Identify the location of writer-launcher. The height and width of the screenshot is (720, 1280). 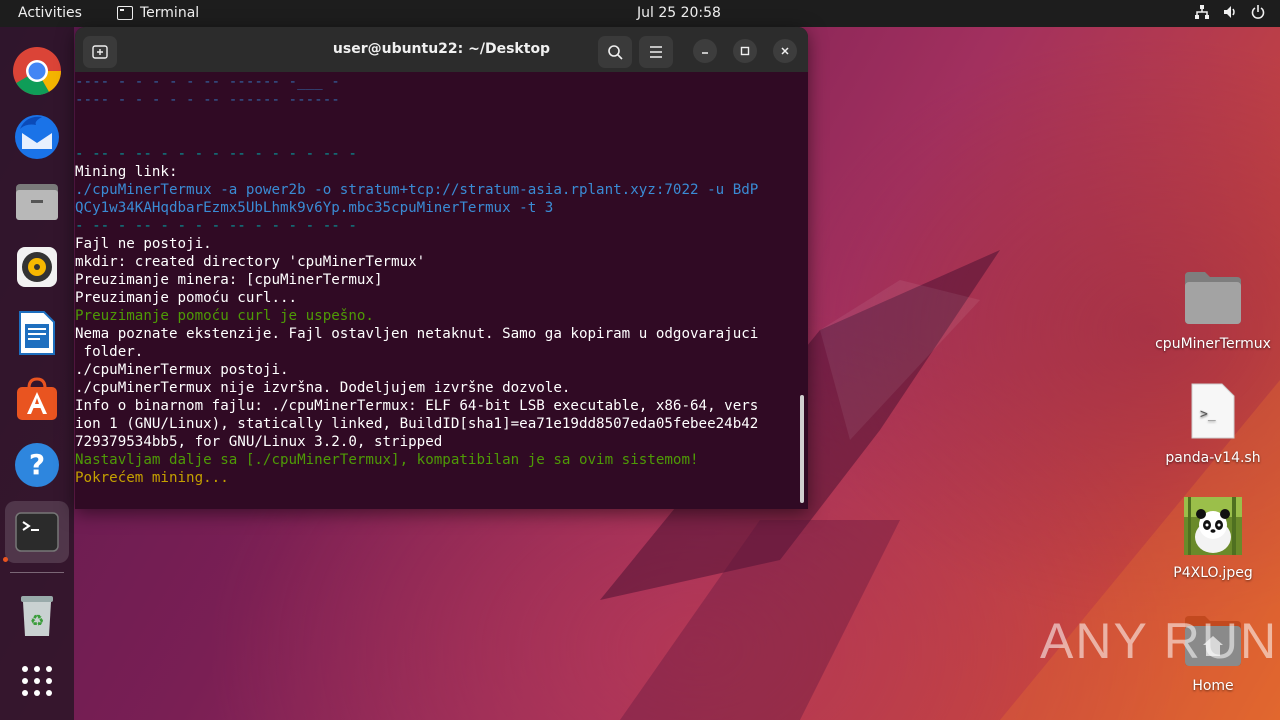
(37, 333).